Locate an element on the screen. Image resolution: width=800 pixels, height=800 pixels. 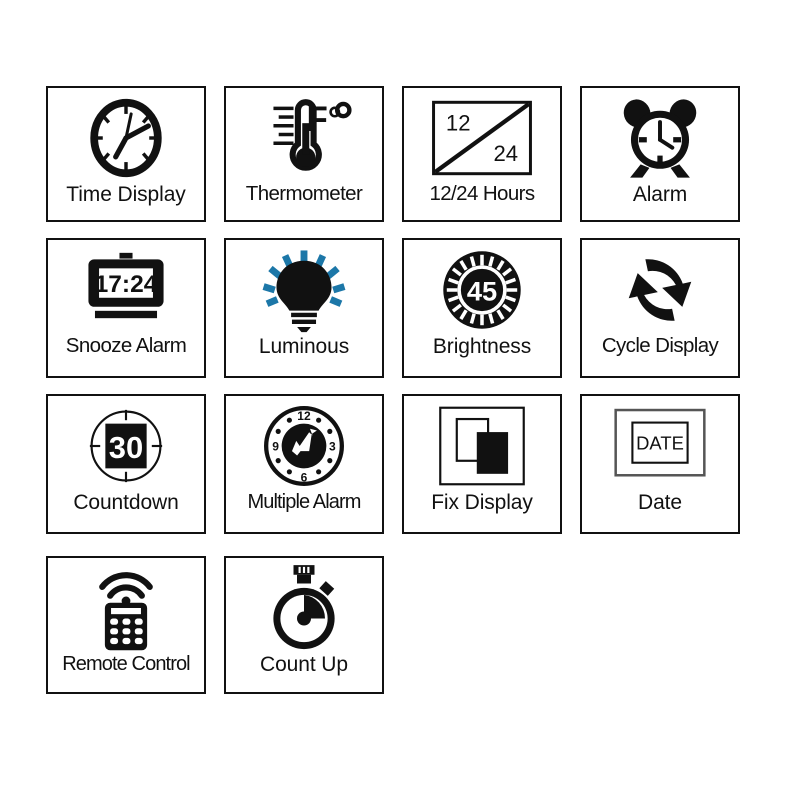
alarm-clock-bells-icon is located at coordinates (660, 136).